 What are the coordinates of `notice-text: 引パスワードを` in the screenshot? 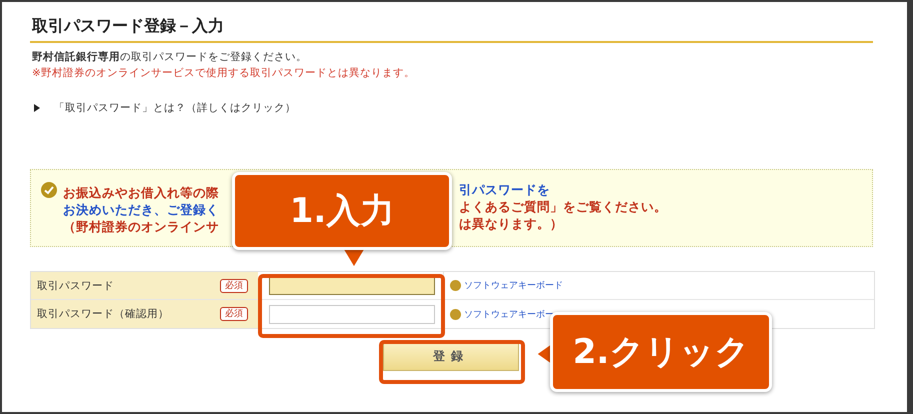 It's located at (504, 190).